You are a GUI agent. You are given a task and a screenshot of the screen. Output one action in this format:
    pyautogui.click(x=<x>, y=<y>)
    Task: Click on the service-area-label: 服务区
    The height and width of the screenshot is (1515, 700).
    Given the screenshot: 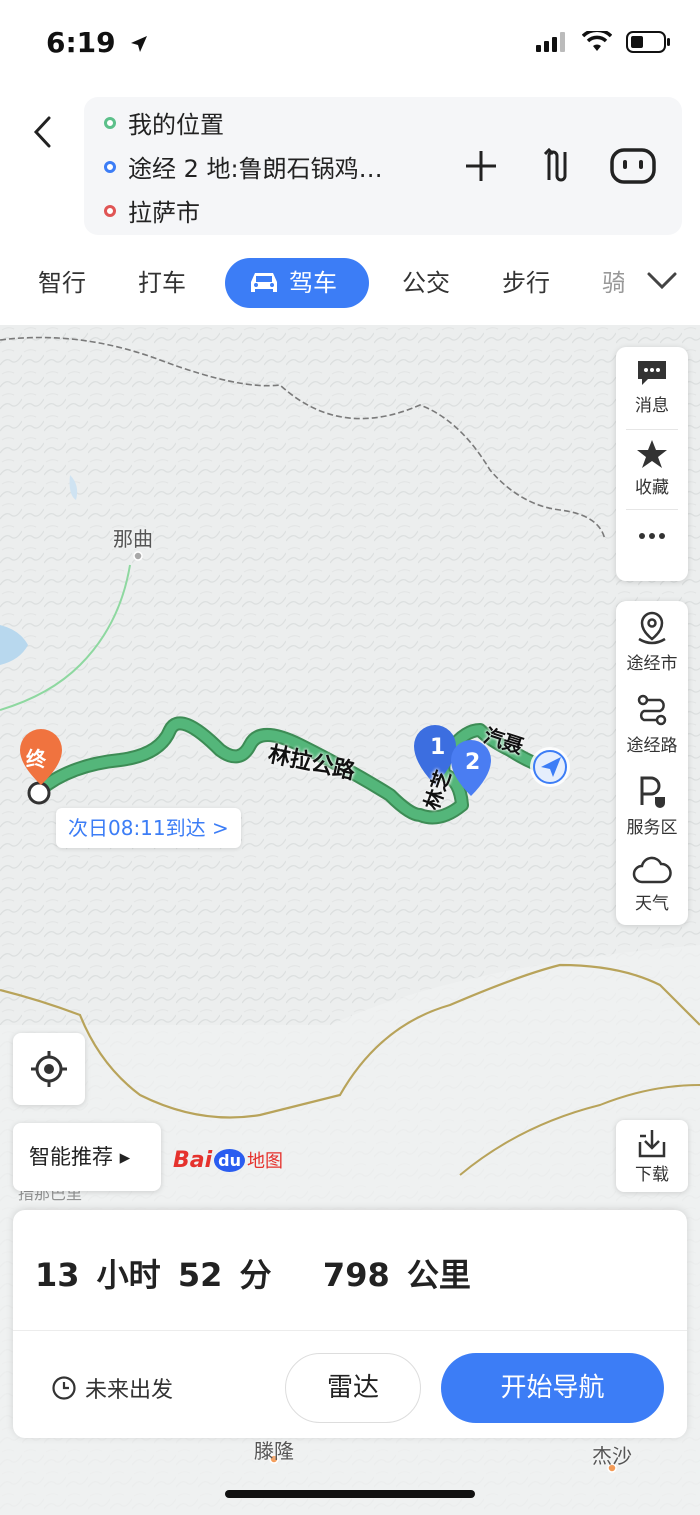 What is the action you would take?
    pyautogui.click(x=652, y=828)
    